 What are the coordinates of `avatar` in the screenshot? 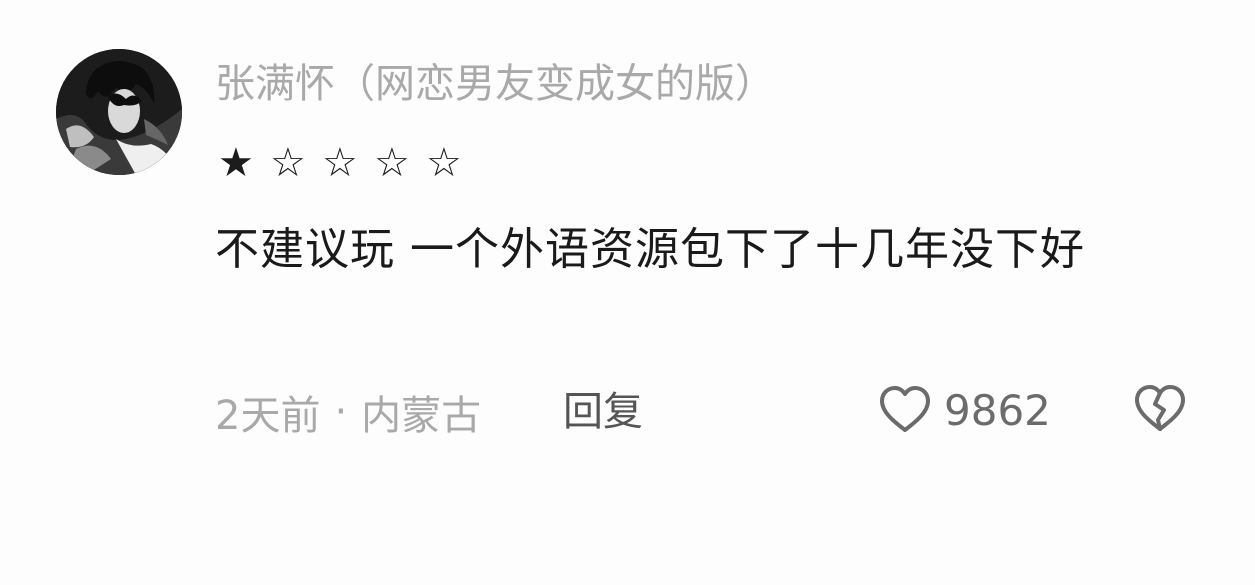 It's located at (119, 112).